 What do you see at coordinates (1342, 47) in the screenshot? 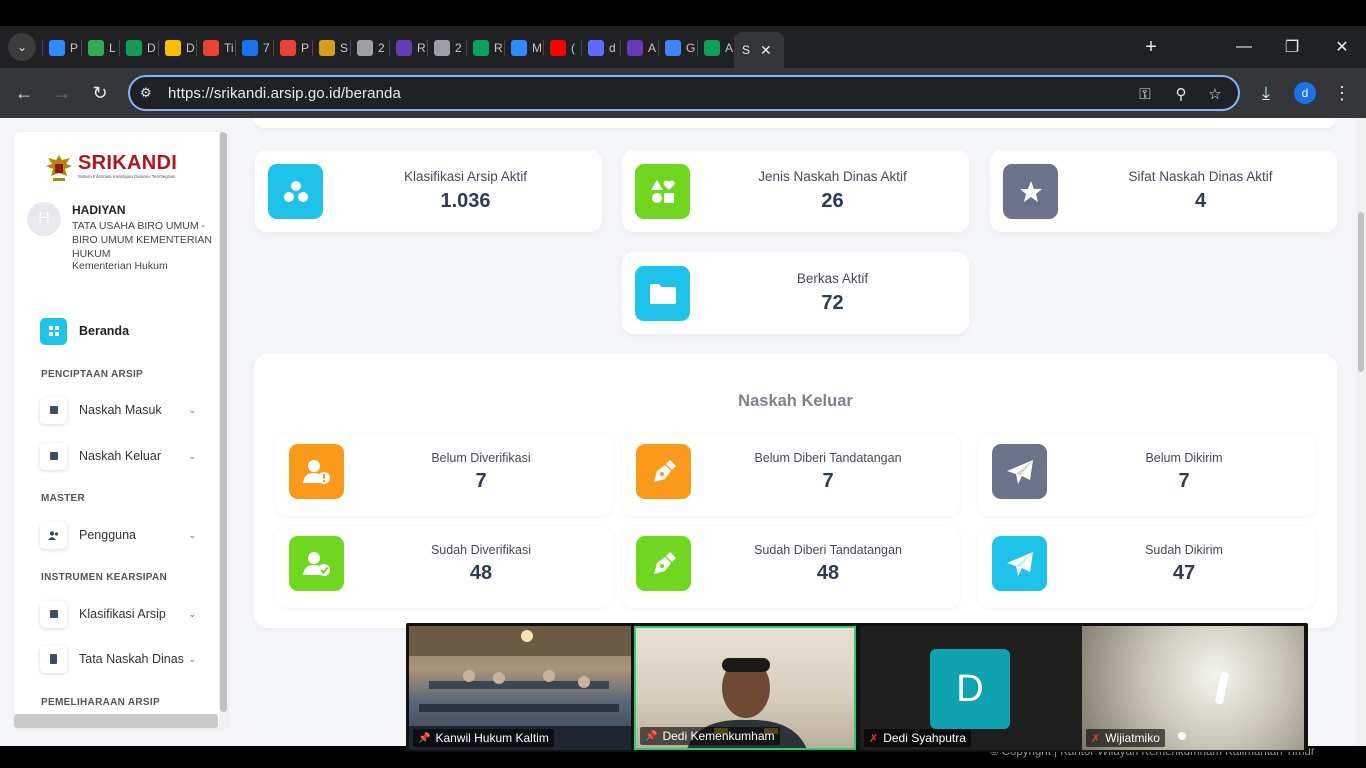
I see `close-window-button: ✕` at bounding box center [1342, 47].